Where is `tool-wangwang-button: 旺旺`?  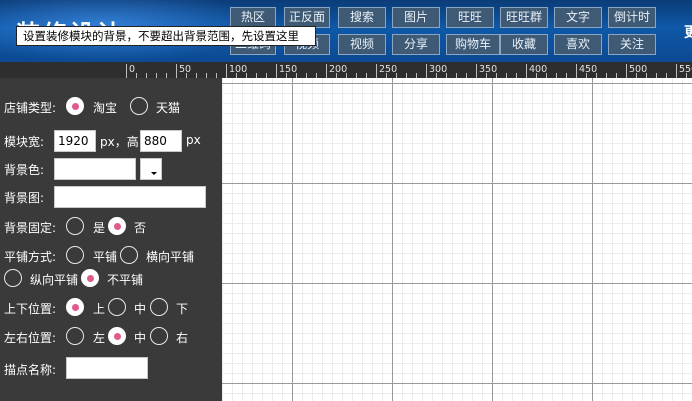 tool-wangwang-button: 旺旺 is located at coordinates (470, 17).